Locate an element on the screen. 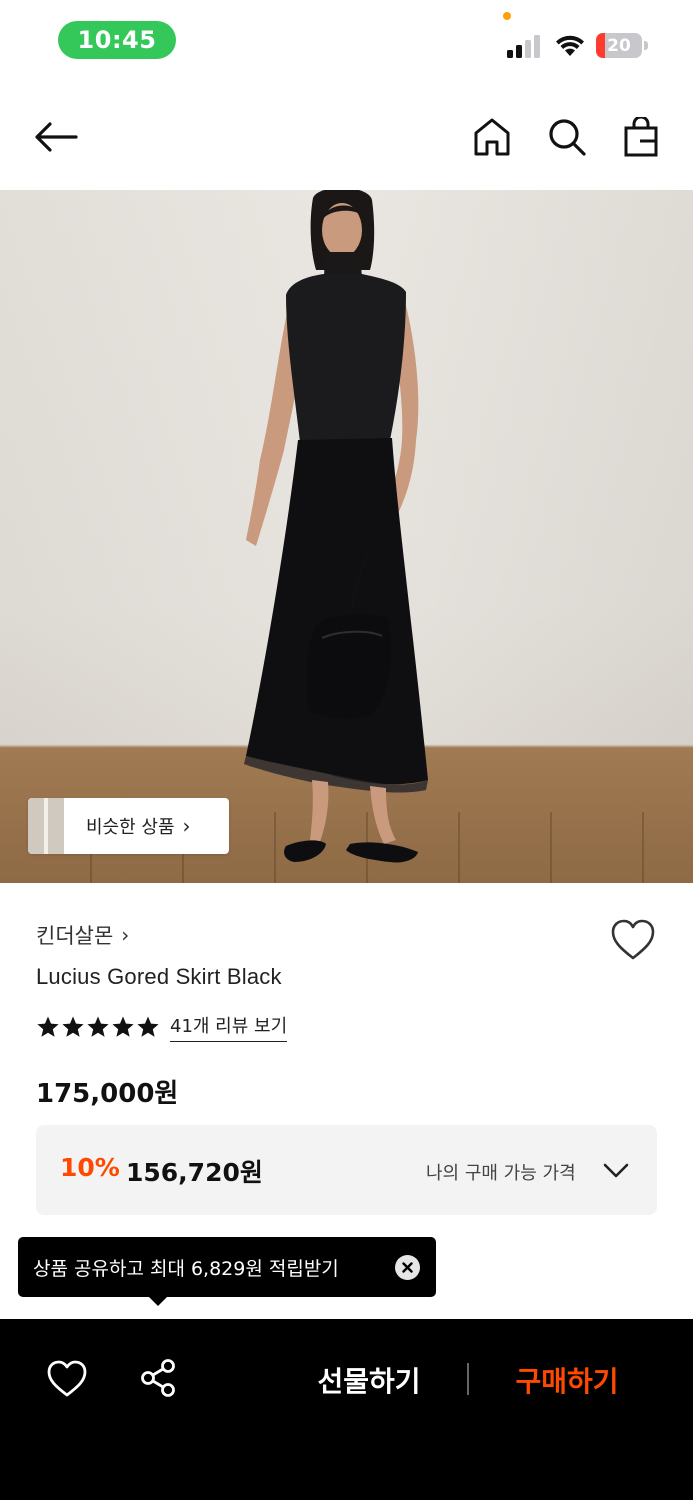 The width and height of the screenshot is (693, 1500). discount-price-box: 10% 156,720원 나의 구매 가능 가격 is located at coordinates (346, 1170).